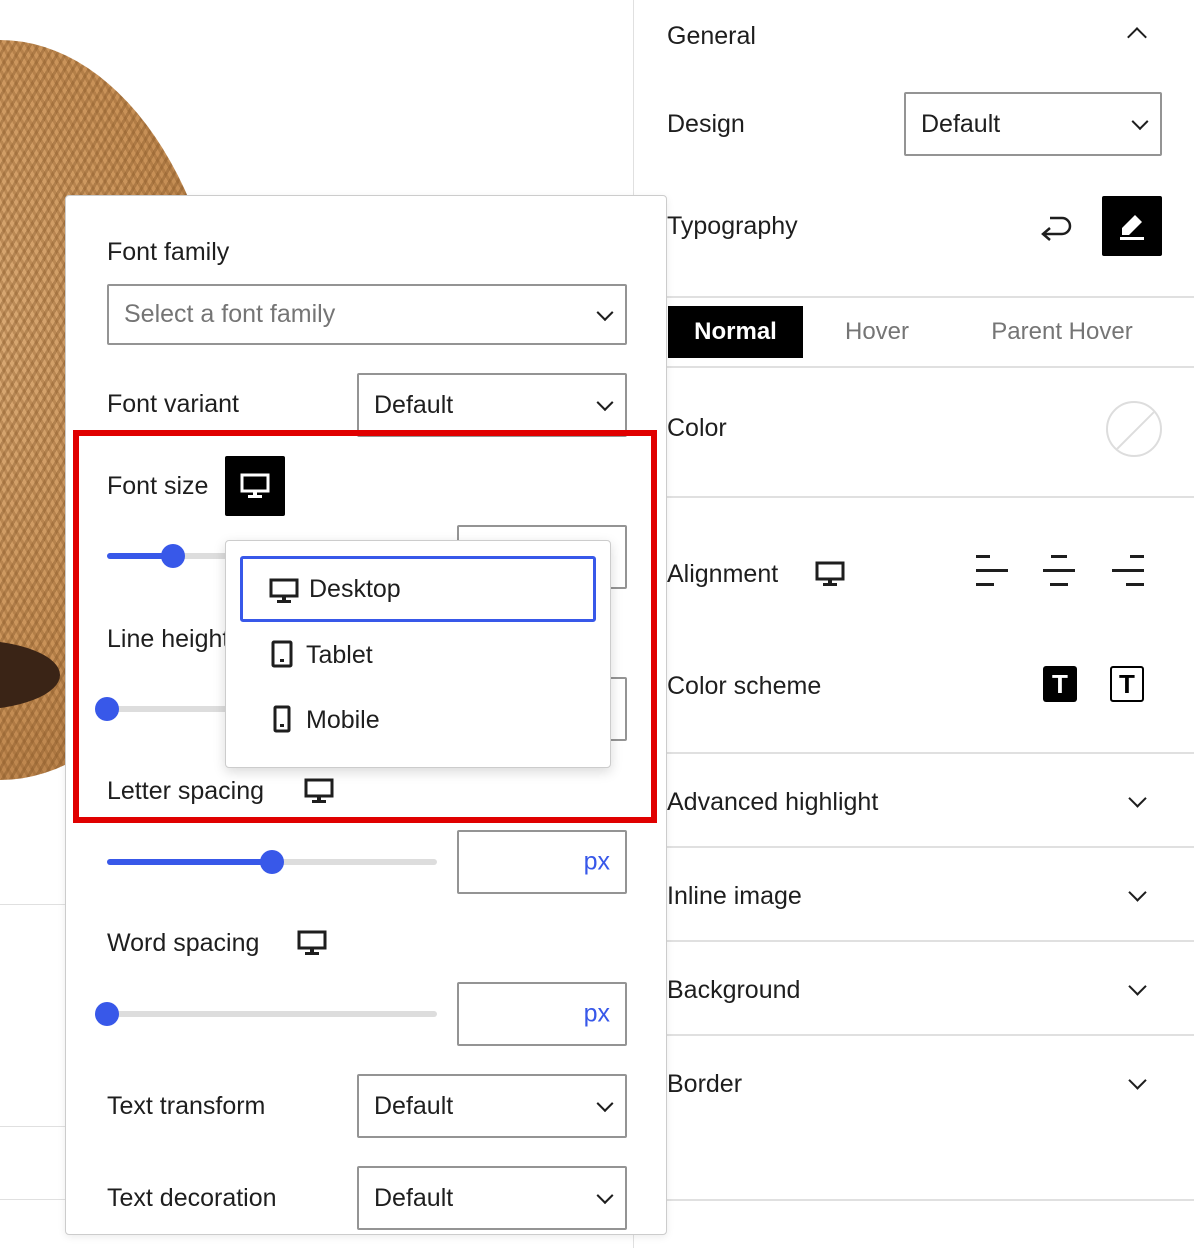 This screenshot has width=1194, height=1248. I want to click on reset-icon, so click(1056, 228).